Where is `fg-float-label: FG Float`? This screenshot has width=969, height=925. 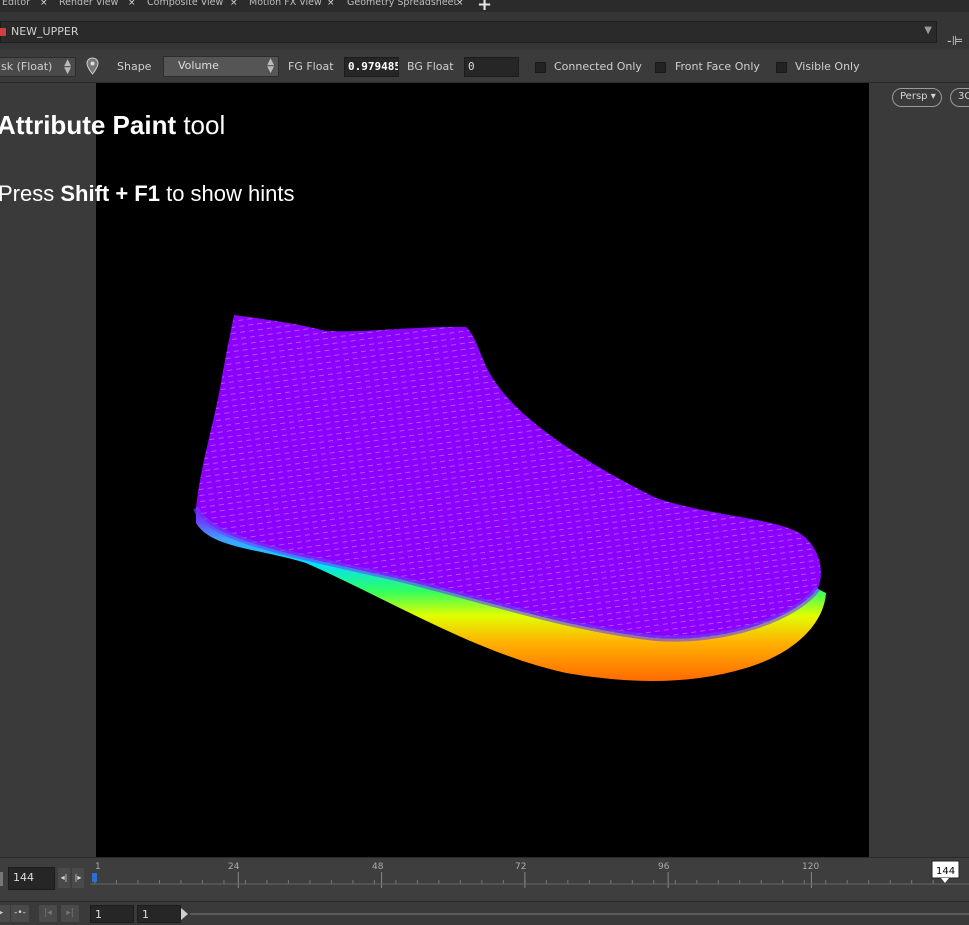
fg-float-label: FG Float is located at coordinates (311, 66).